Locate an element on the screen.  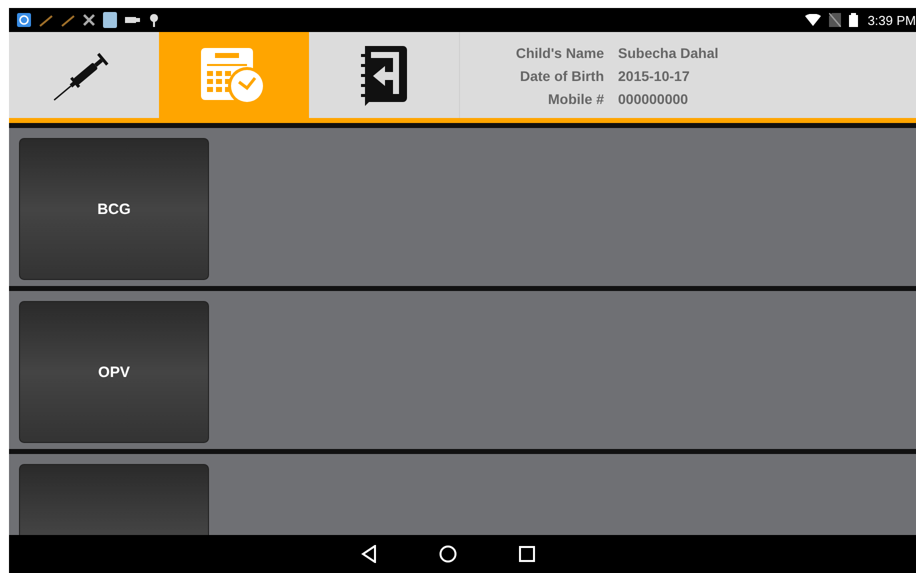
recents-icon is located at coordinates (526, 554).